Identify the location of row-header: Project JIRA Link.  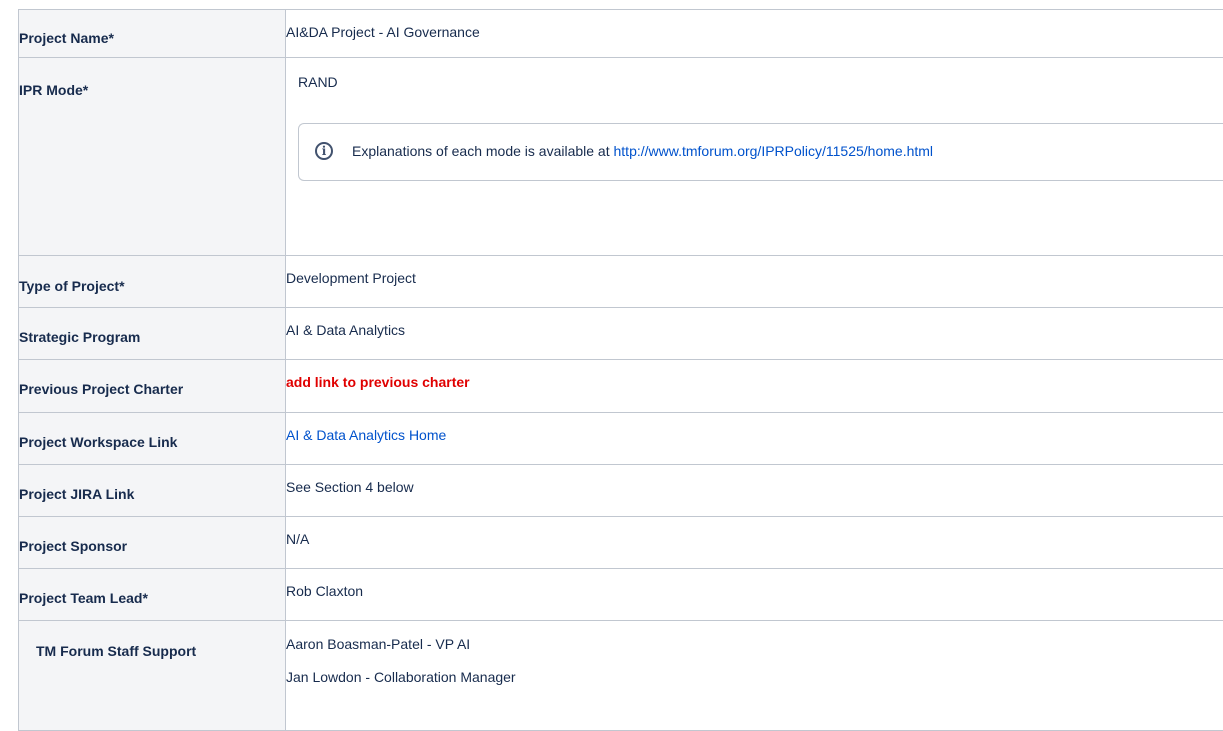
(152, 491).